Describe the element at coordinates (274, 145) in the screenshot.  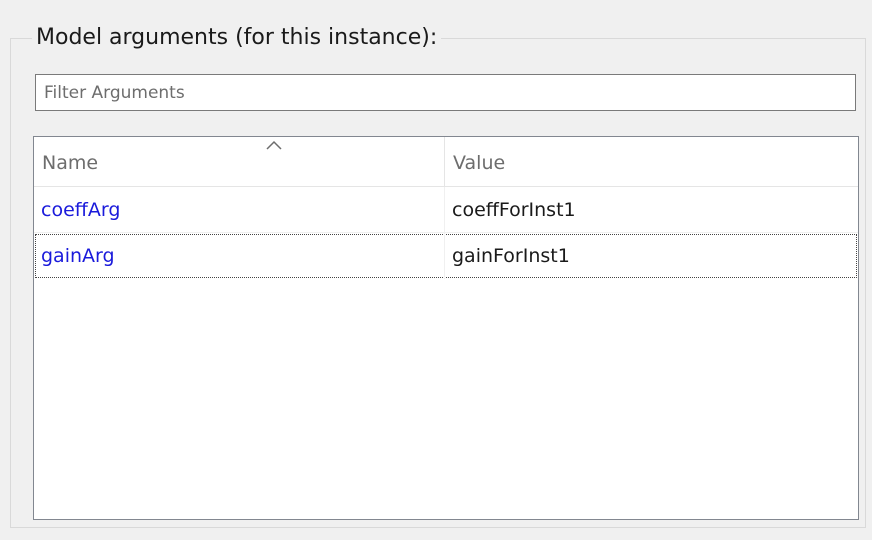
I see `chevron-up-icon` at that location.